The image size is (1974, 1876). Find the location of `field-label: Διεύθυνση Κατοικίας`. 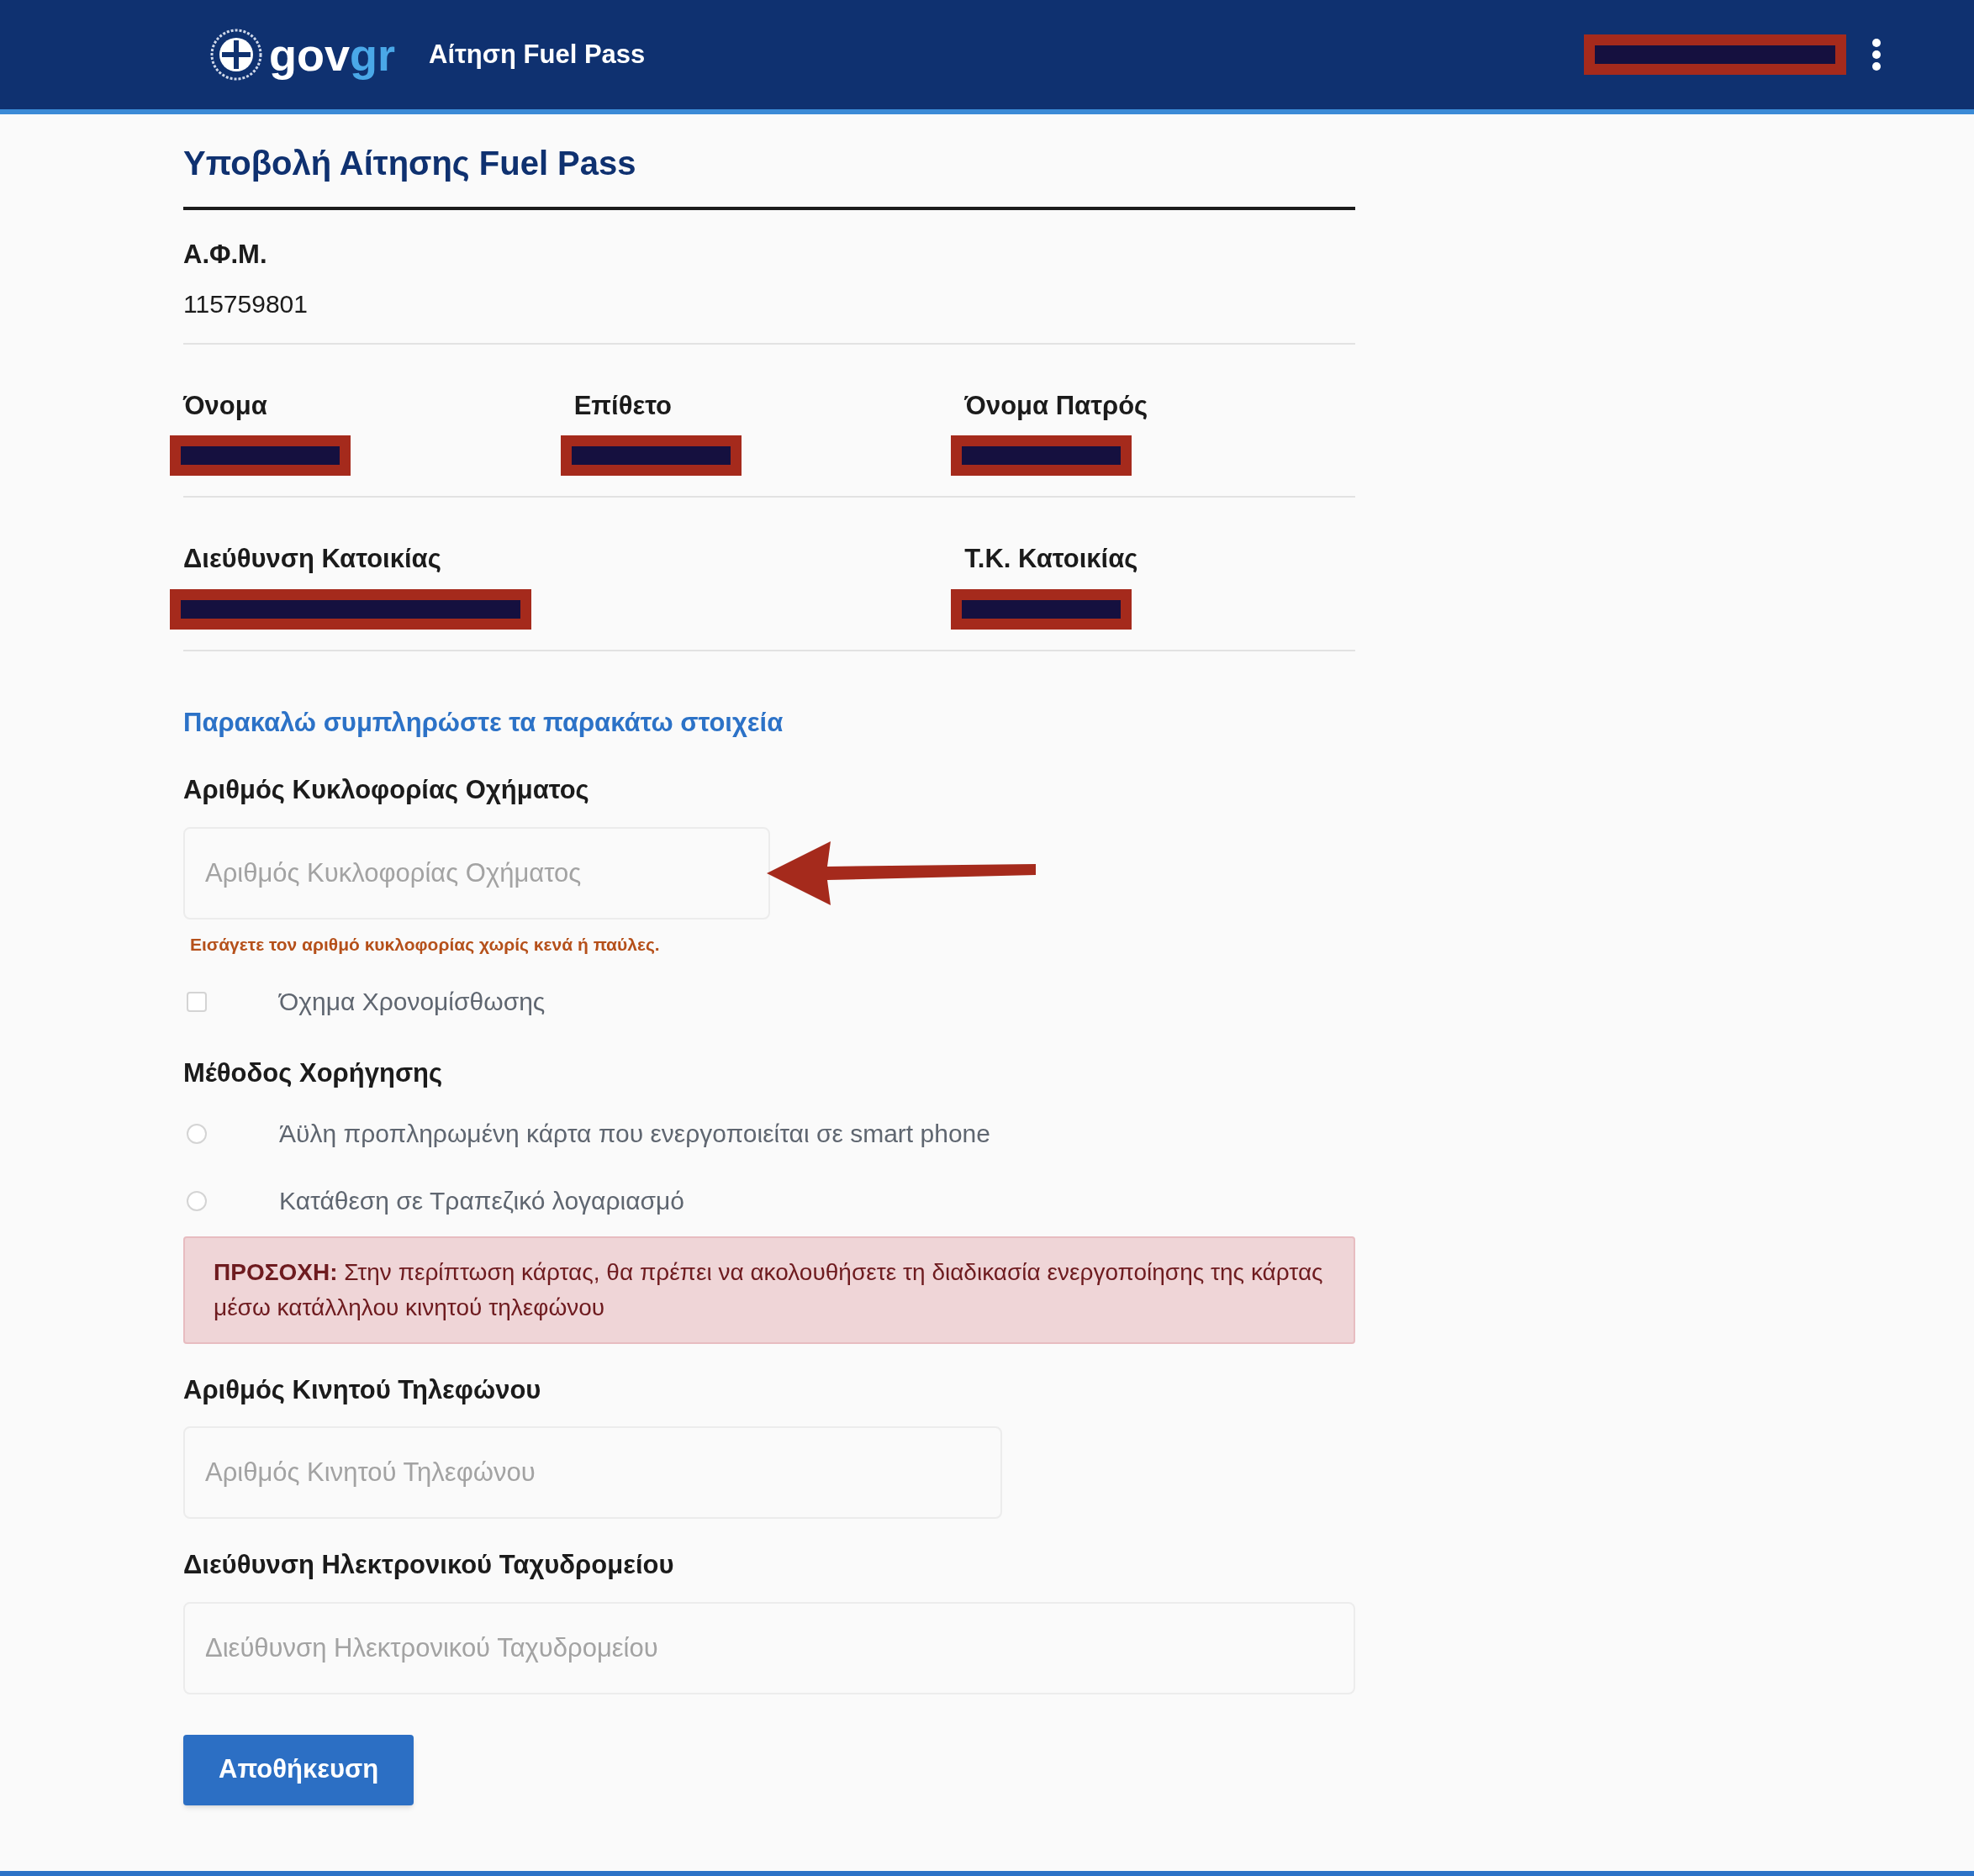

field-label: Διεύθυνση Κατοικίας is located at coordinates (312, 559).